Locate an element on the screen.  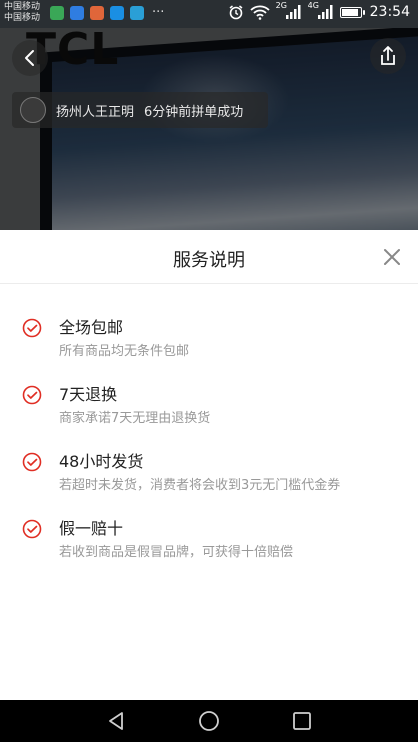
battery-icon is located at coordinates (352, 12).